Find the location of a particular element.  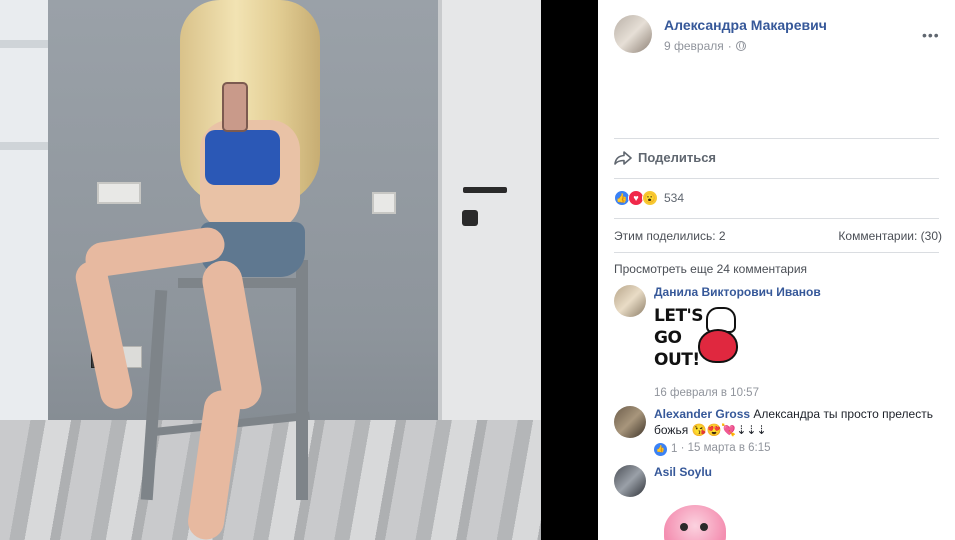

lets-go-out-sticker: LET'S GO OUT! is located at coordinates (702, 344).